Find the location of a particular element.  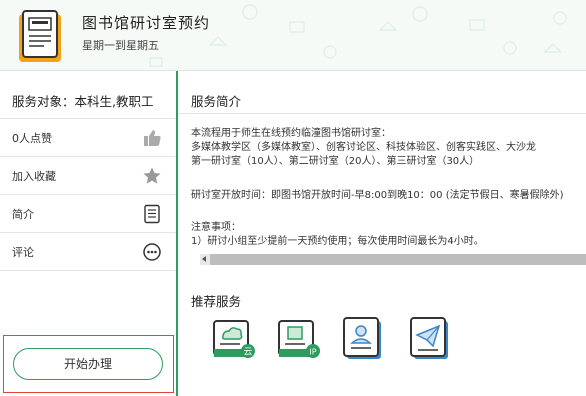

paper-plane-icon is located at coordinates (432, 339).